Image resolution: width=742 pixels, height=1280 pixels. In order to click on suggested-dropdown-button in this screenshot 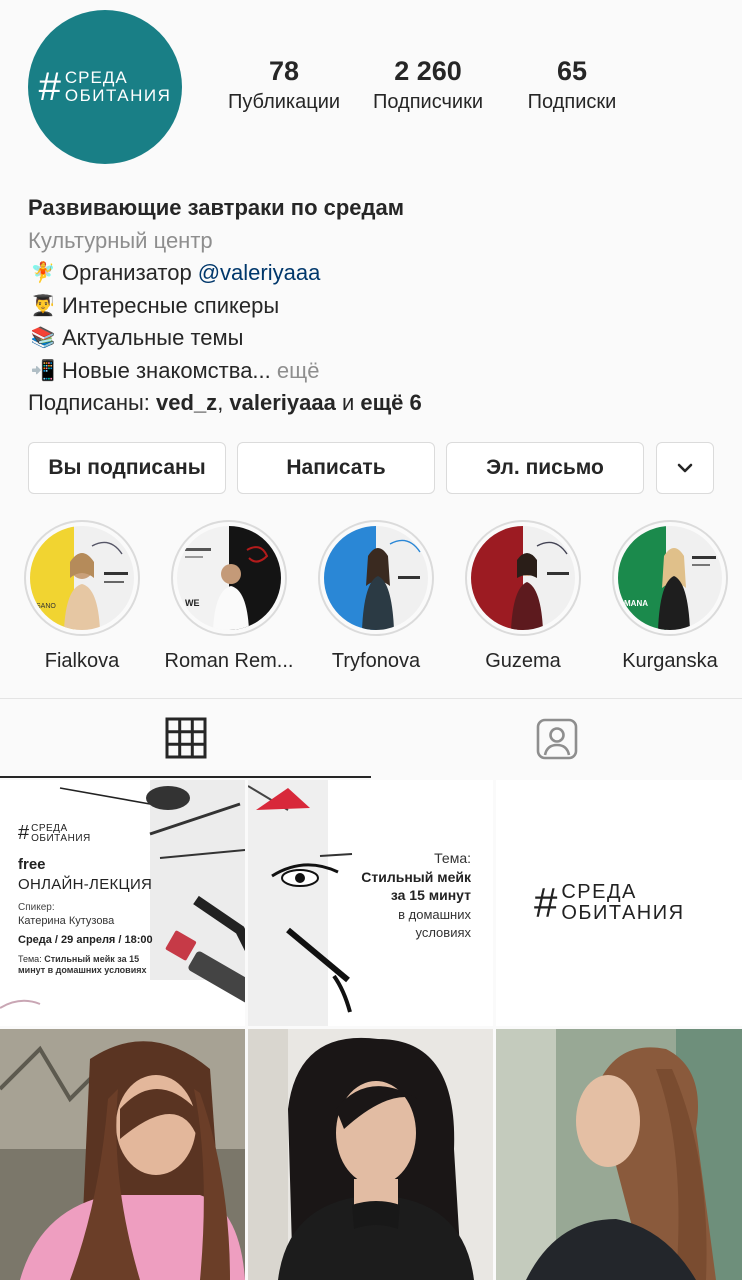, I will do `click(685, 468)`.